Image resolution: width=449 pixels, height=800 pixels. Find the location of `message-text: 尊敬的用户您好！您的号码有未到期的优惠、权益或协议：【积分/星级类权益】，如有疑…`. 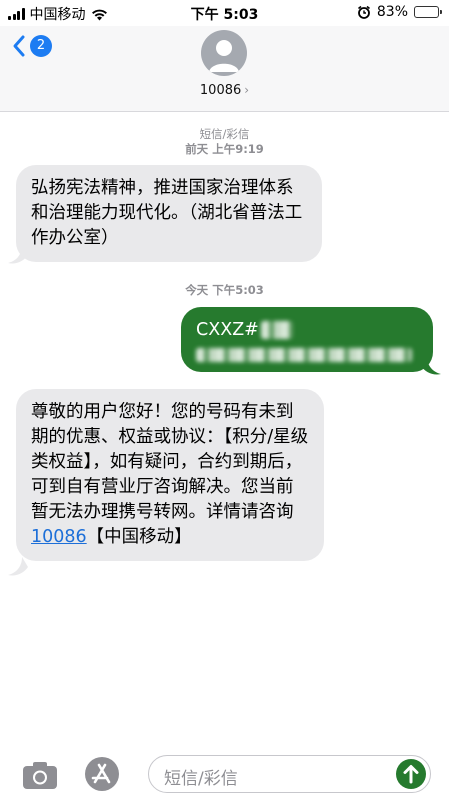

message-text: 尊敬的用户您好！您的号码有未到期的优惠、权益或协议：【积分/星级类权益】，如有疑… is located at coordinates (170, 462).